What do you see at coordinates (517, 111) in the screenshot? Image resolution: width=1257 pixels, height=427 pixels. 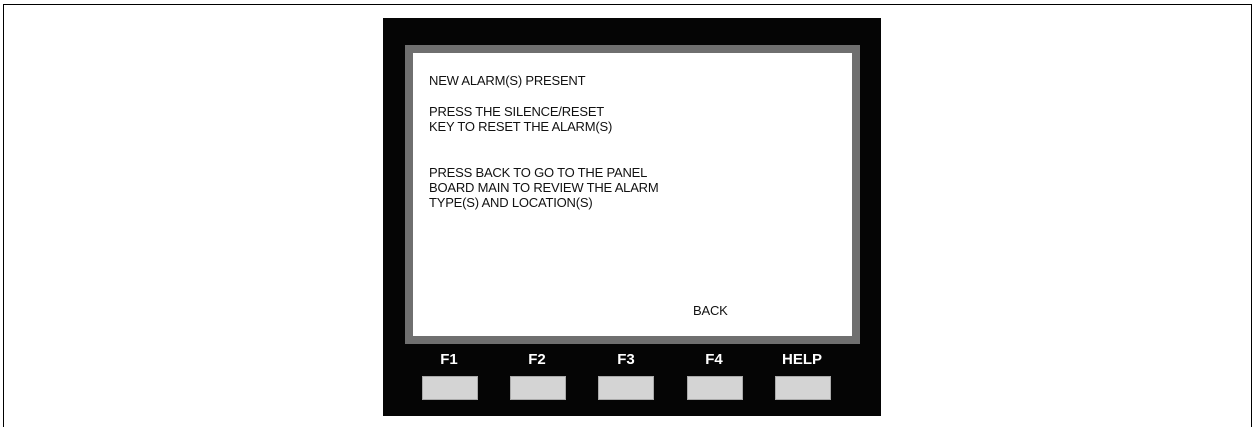 I see `instruction-line-silence: PRESS THE SILENCE/RESET` at bounding box center [517, 111].